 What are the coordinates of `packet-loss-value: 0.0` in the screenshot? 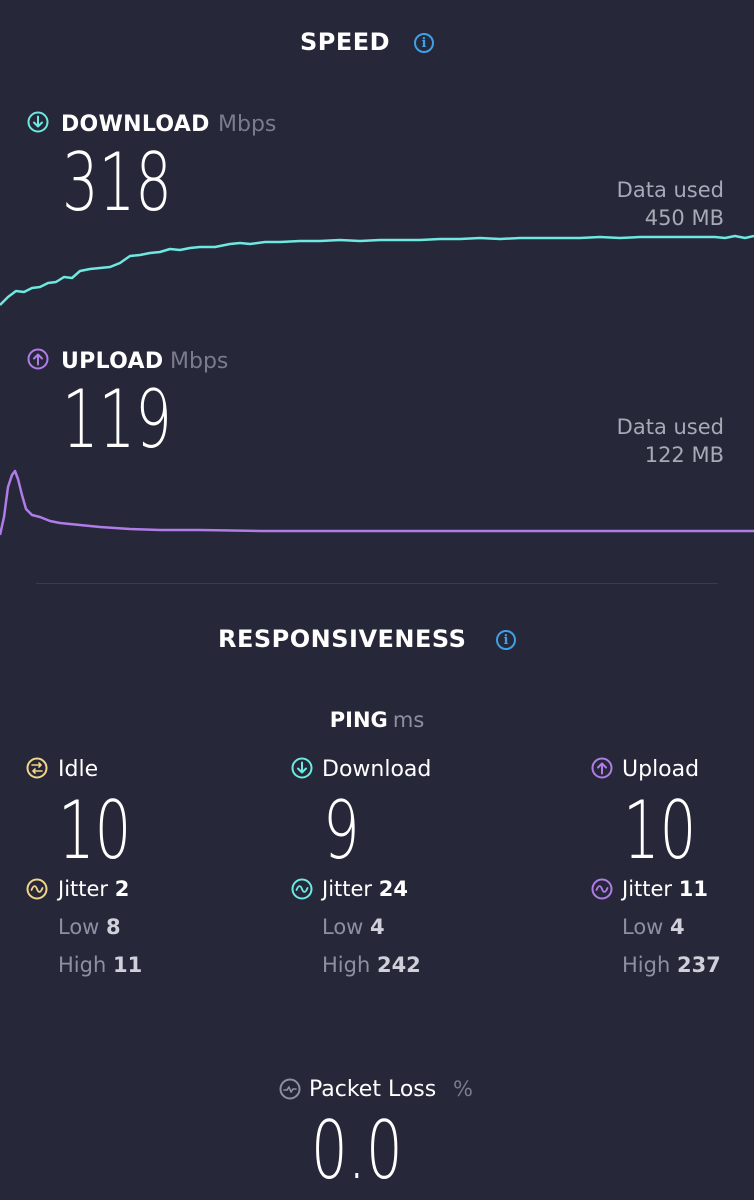 It's located at (357, 1150).